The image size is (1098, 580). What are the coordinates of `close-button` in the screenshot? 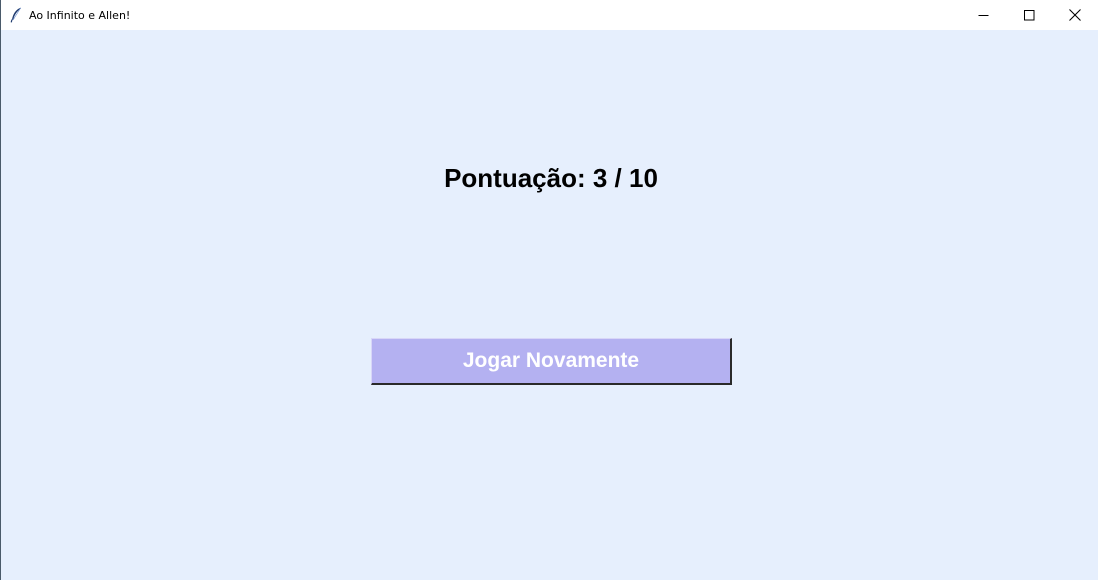 It's located at (1075, 15).